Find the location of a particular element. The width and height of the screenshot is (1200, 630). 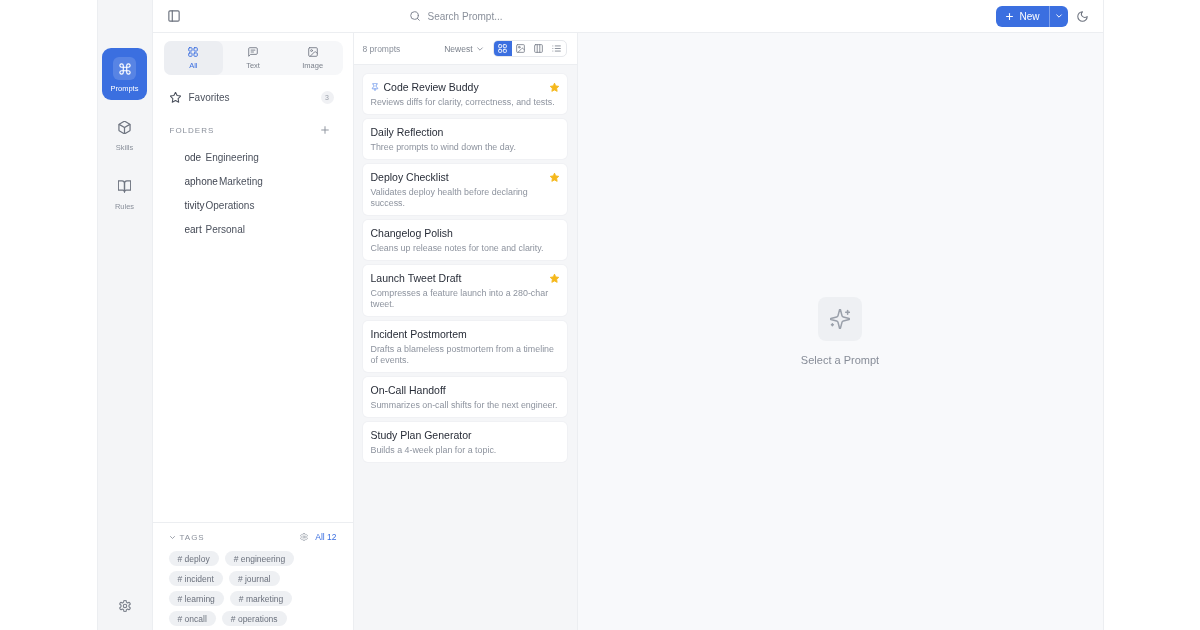

prompt-card: Launch Tweet Draft Compresses a feature launch into a 280-char tweet. is located at coordinates (464, 290).